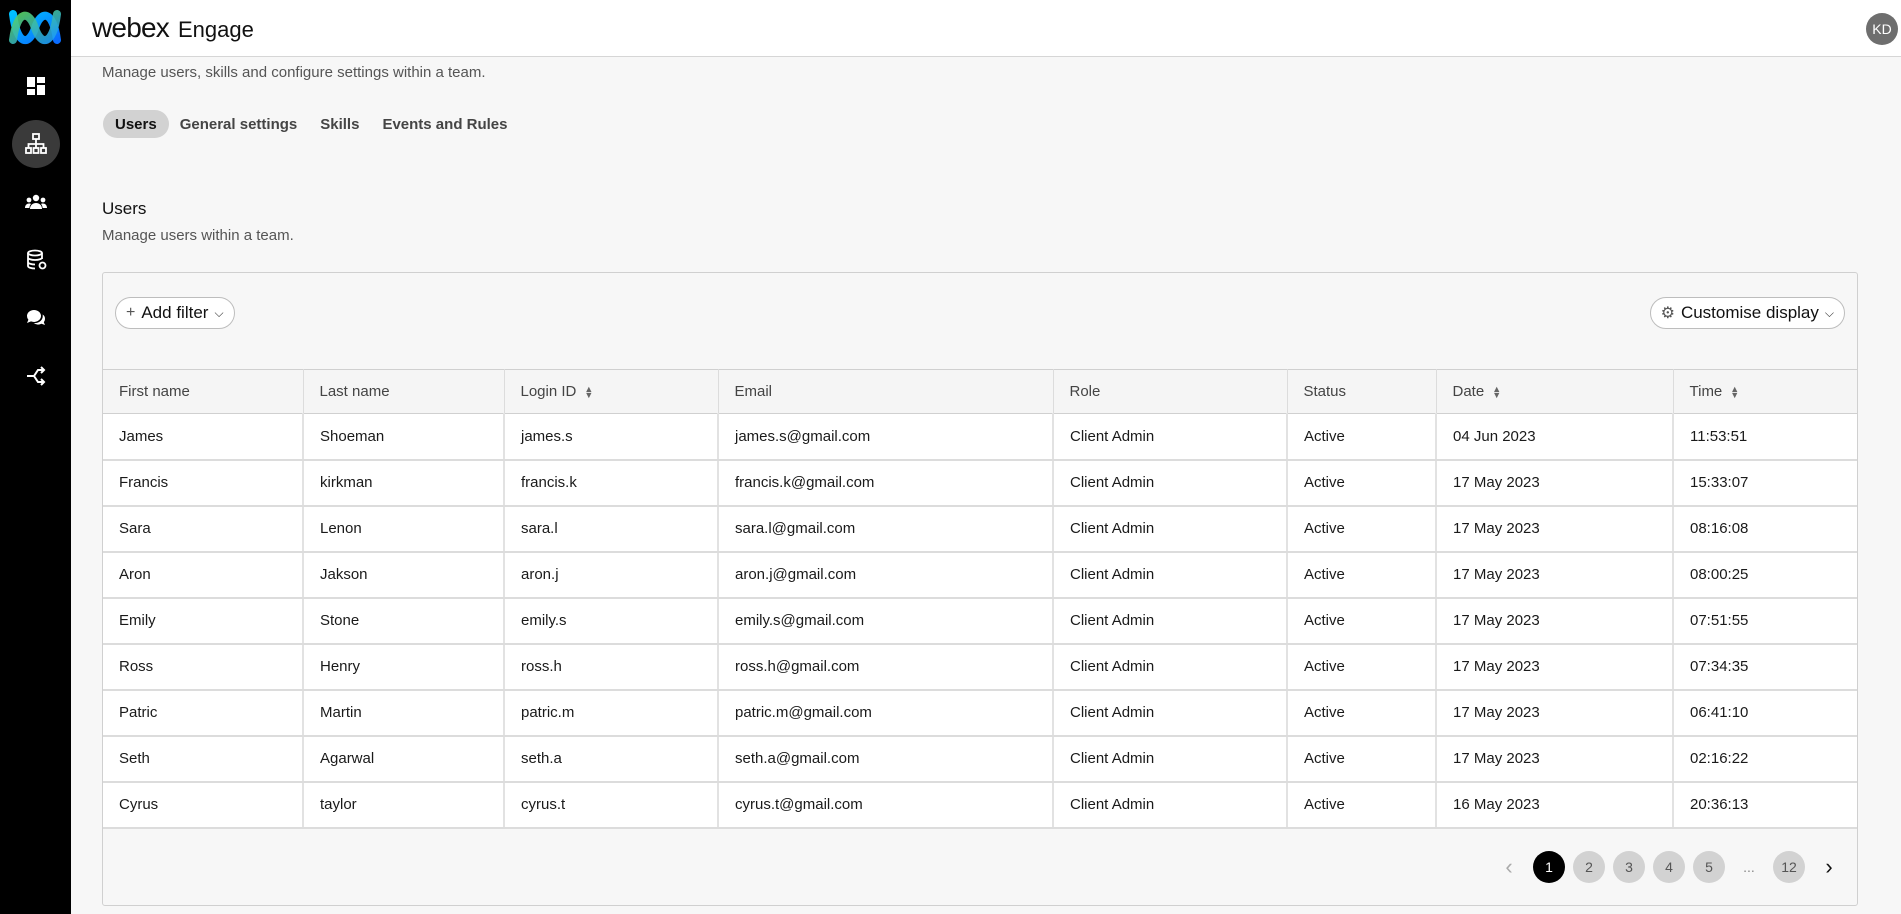 The image size is (1901, 914). What do you see at coordinates (1765, 621) in the screenshot?
I see `table-cell: 07:51:55` at bounding box center [1765, 621].